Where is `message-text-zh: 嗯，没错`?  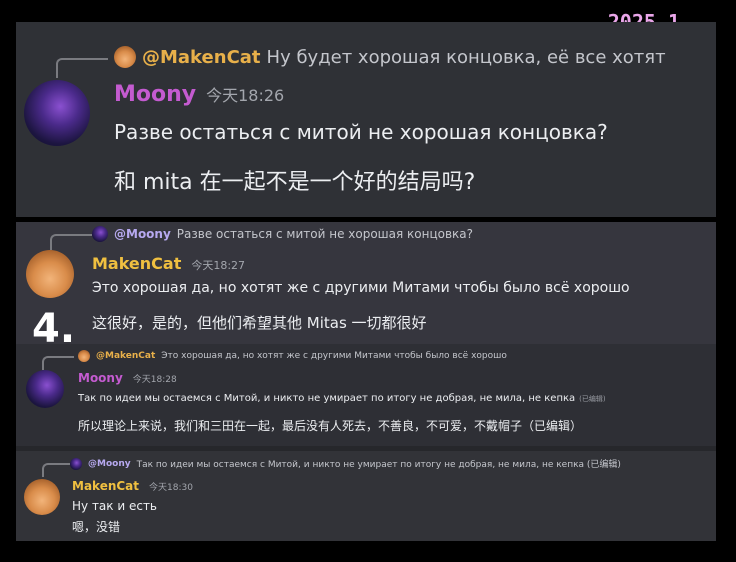 message-text-zh: 嗯，没错 is located at coordinates (96, 527).